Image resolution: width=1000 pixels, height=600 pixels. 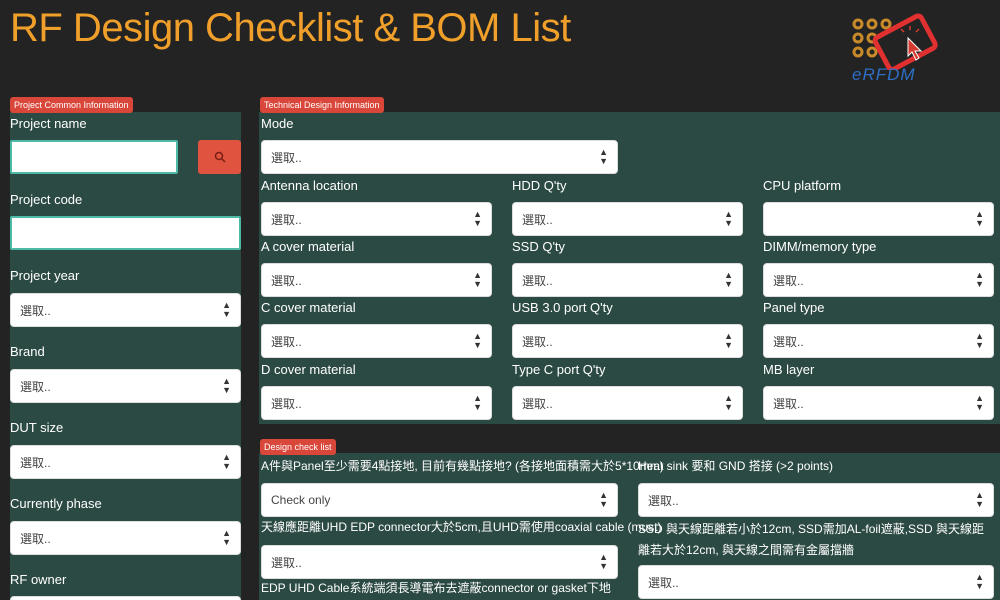 I want to click on project-name-label: Project name, so click(x=48, y=123).